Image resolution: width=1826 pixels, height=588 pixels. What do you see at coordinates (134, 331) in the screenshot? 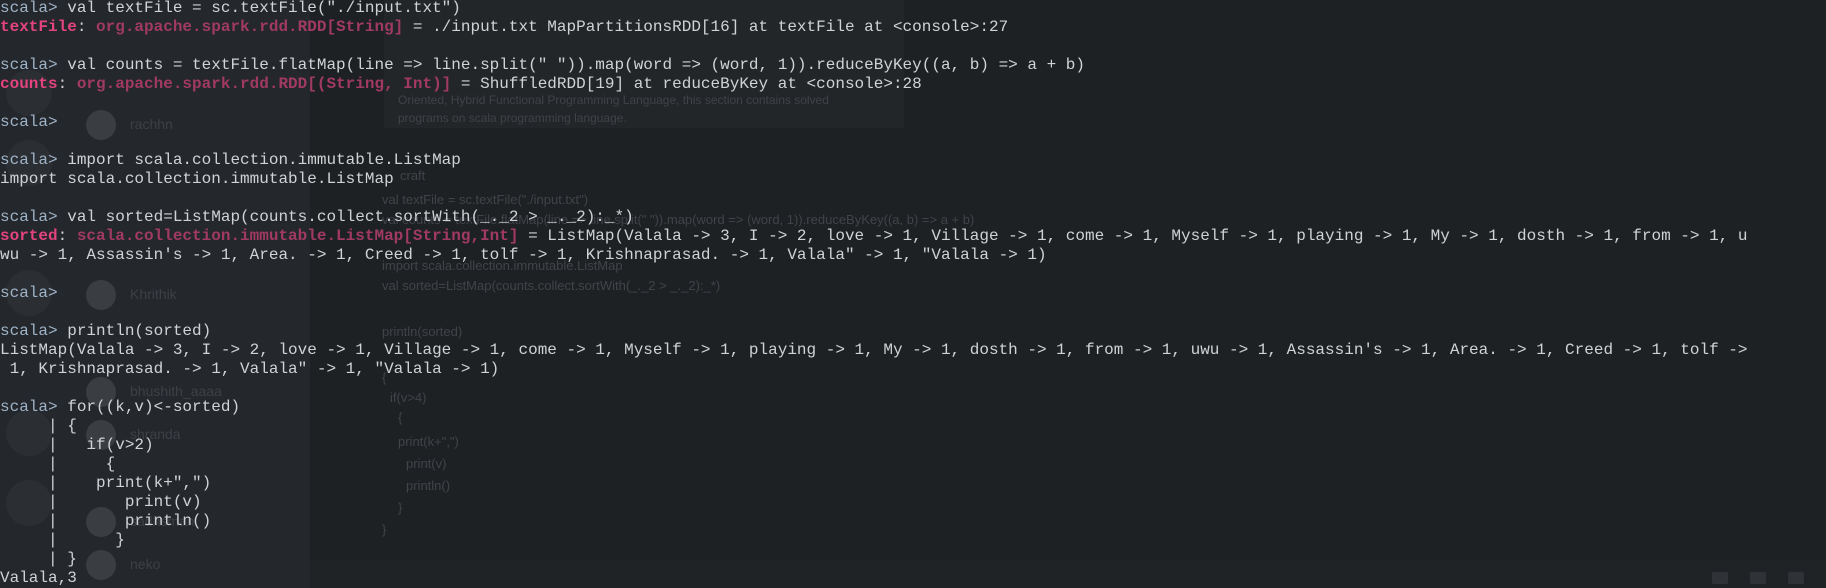
I see `command-text: println(sorted)` at bounding box center [134, 331].